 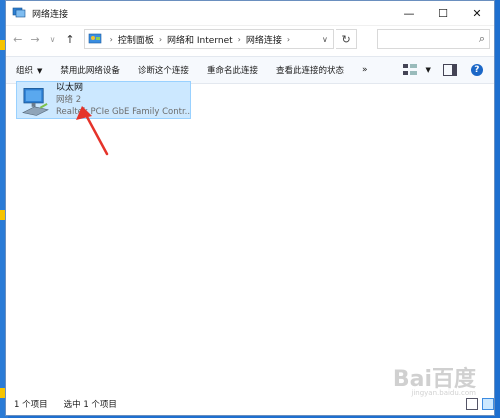 What do you see at coordinates (310, 70) in the screenshot?
I see `view-status-button: 查看此连接的状态` at bounding box center [310, 70].